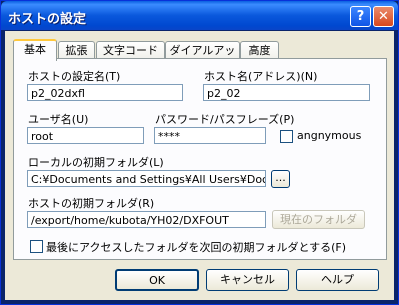 The width and height of the screenshot is (399, 305). What do you see at coordinates (157, 280) in the screenshot?
I see `ok-button: OK` at bounding box center [157, 280].